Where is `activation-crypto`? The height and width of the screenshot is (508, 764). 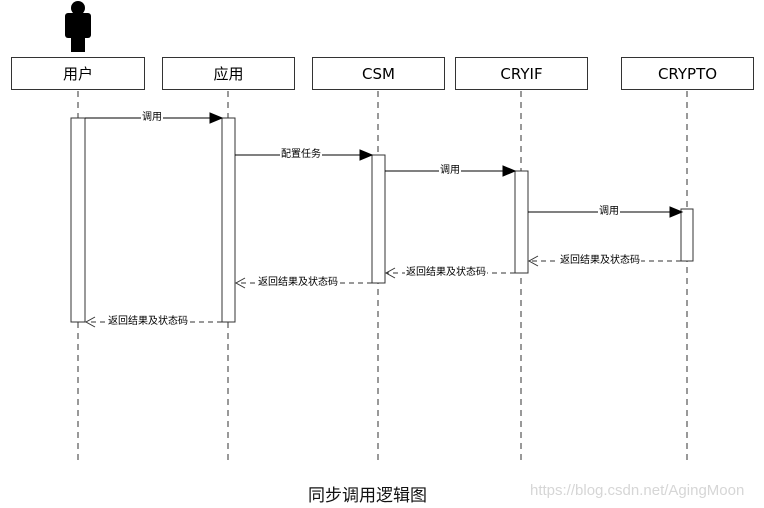
activation-crypto is located at coordinates (687, 235).